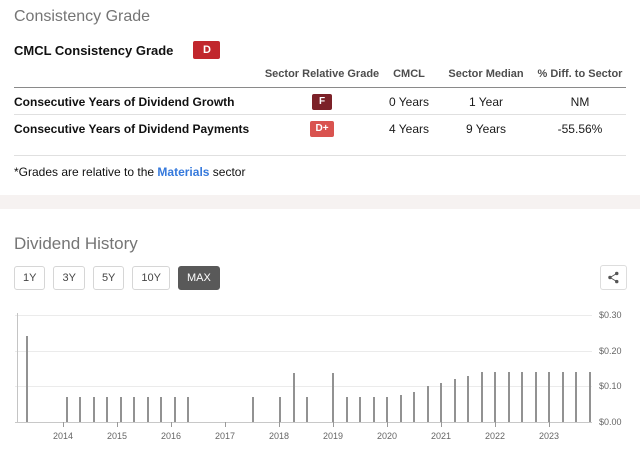 The width and height of the screenshot is (640, 467). Describe the element at coordinates (610, 314) in the screenshot. I see `y-axis-label: $0.30` at that location.